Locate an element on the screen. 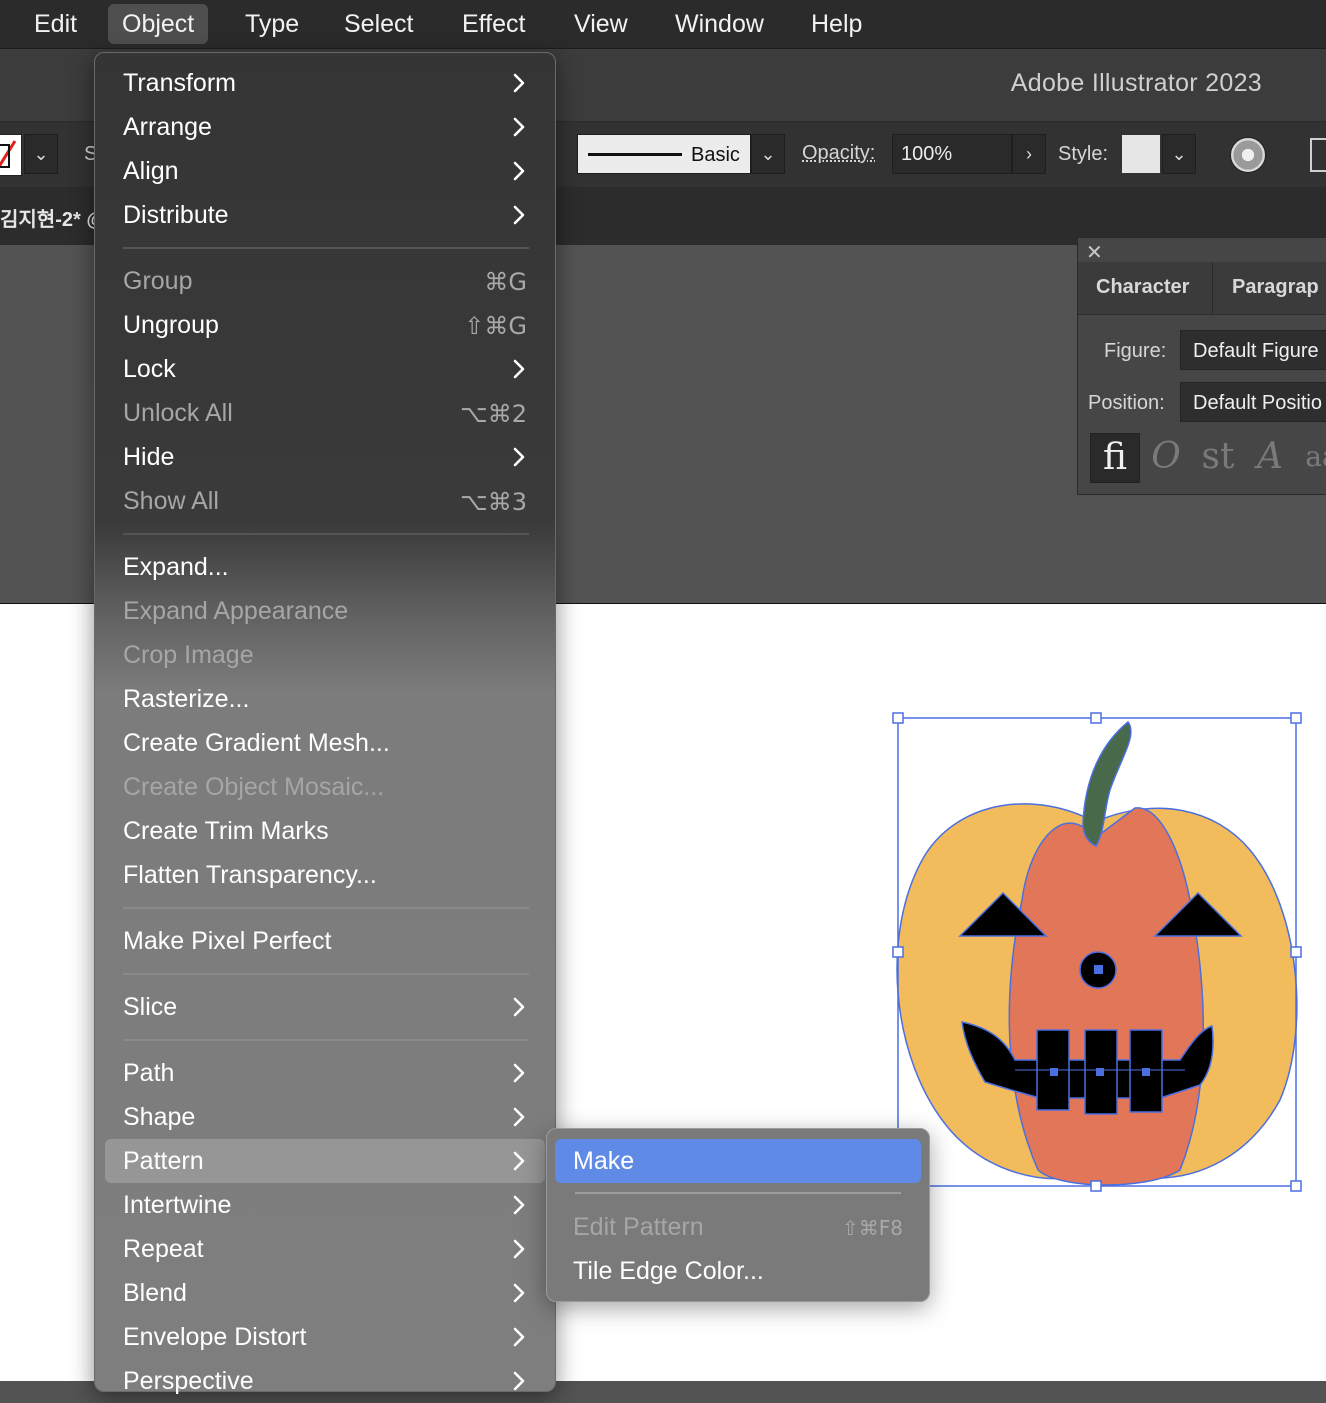  menu-item-label: Make is located at coordinates (604, 1161).